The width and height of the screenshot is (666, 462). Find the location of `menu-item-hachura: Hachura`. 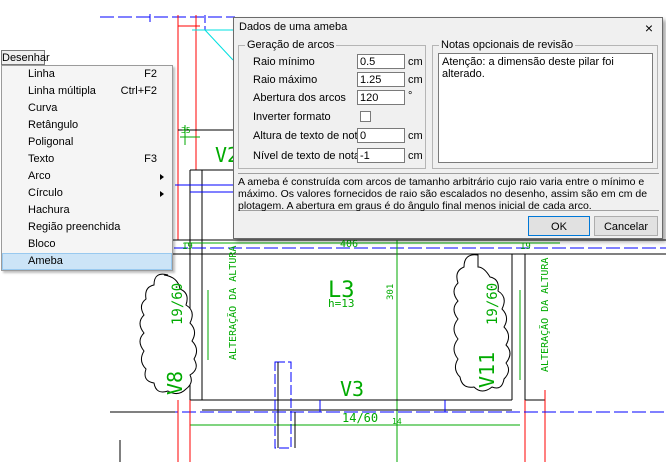

menu-item-hachura: Hachura is located at coordinates (87, 210).